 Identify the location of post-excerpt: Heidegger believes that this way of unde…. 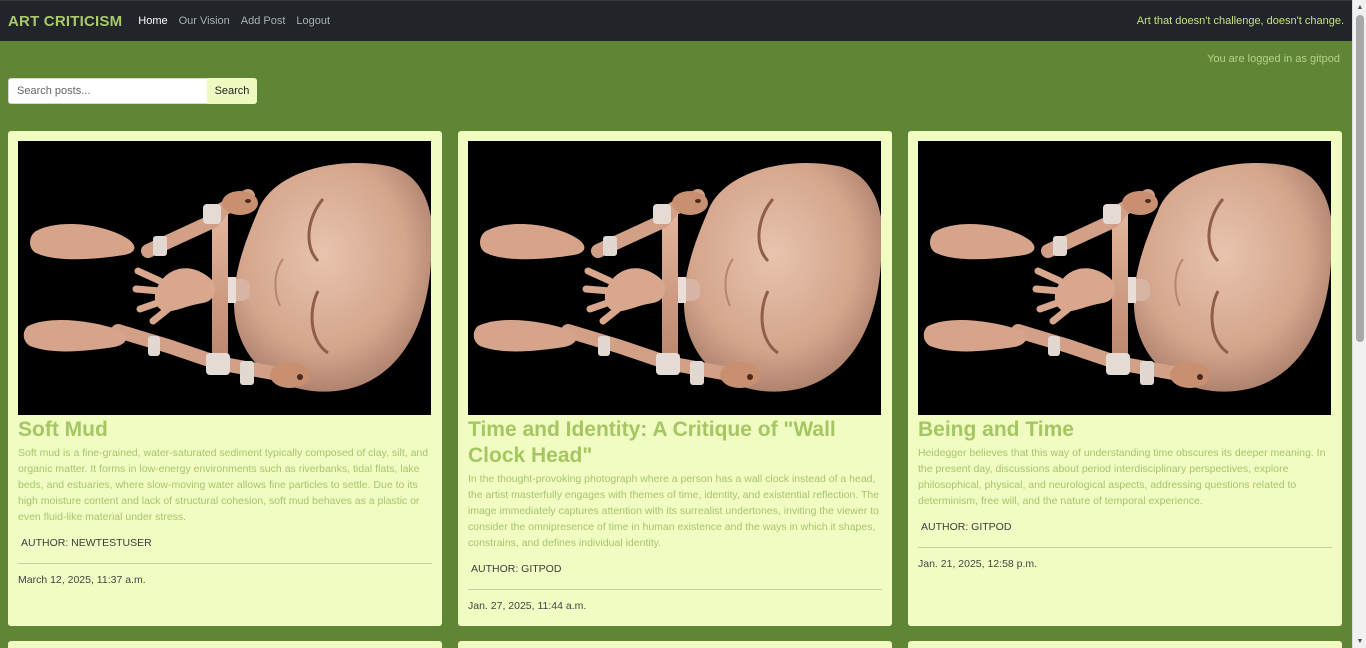
(1122, 477).